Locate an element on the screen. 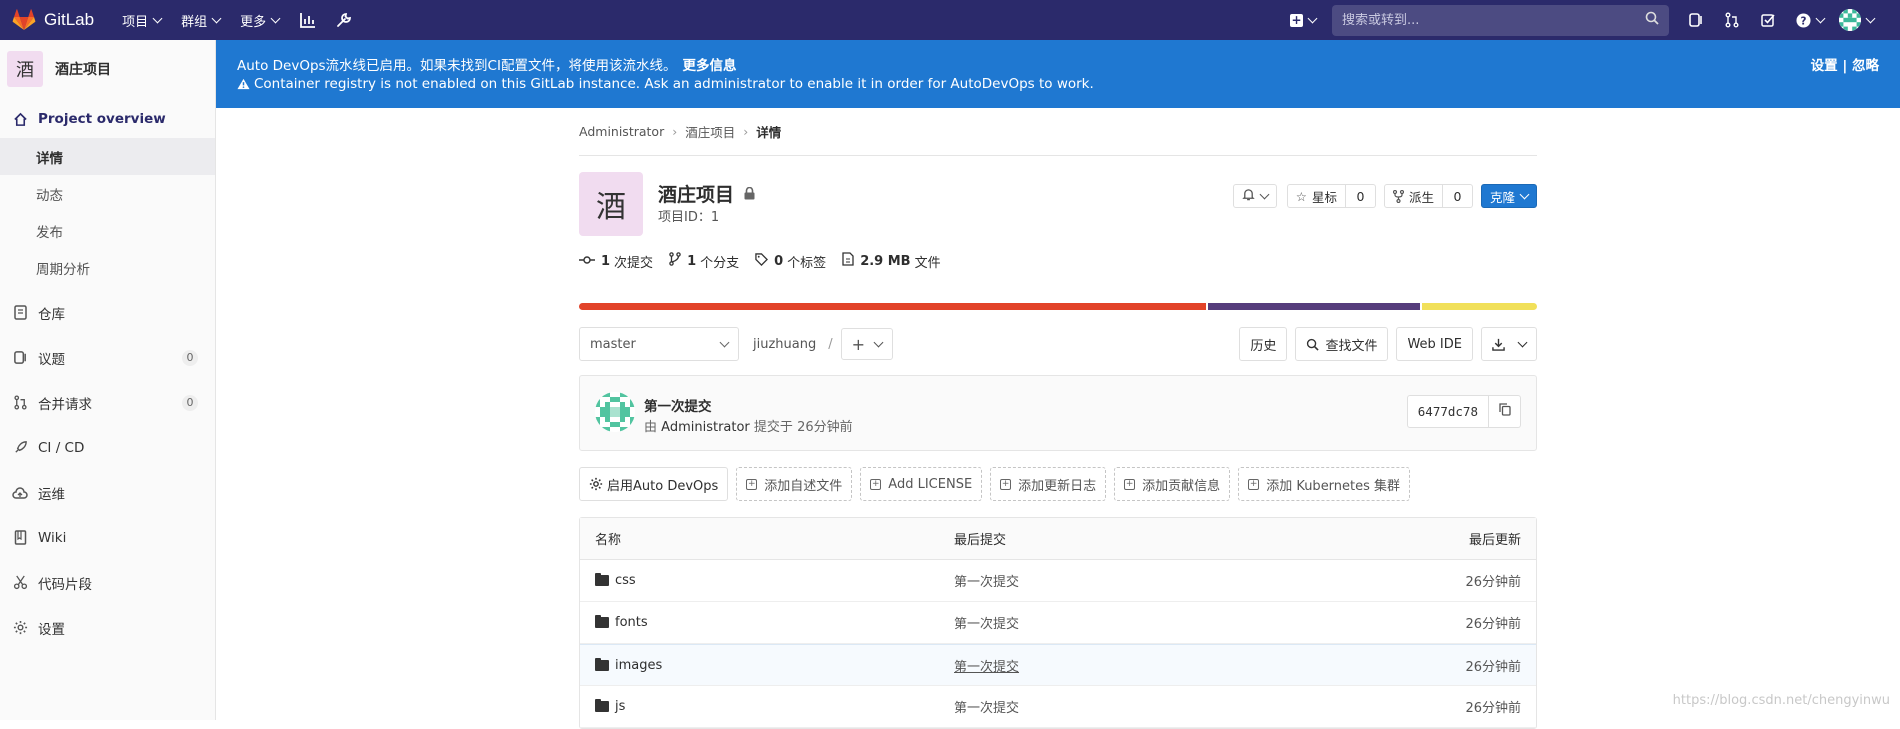 Image resolution: width=1900 pixels, height=729 pixels. bell-icon is located at coordinates (1248, 196).